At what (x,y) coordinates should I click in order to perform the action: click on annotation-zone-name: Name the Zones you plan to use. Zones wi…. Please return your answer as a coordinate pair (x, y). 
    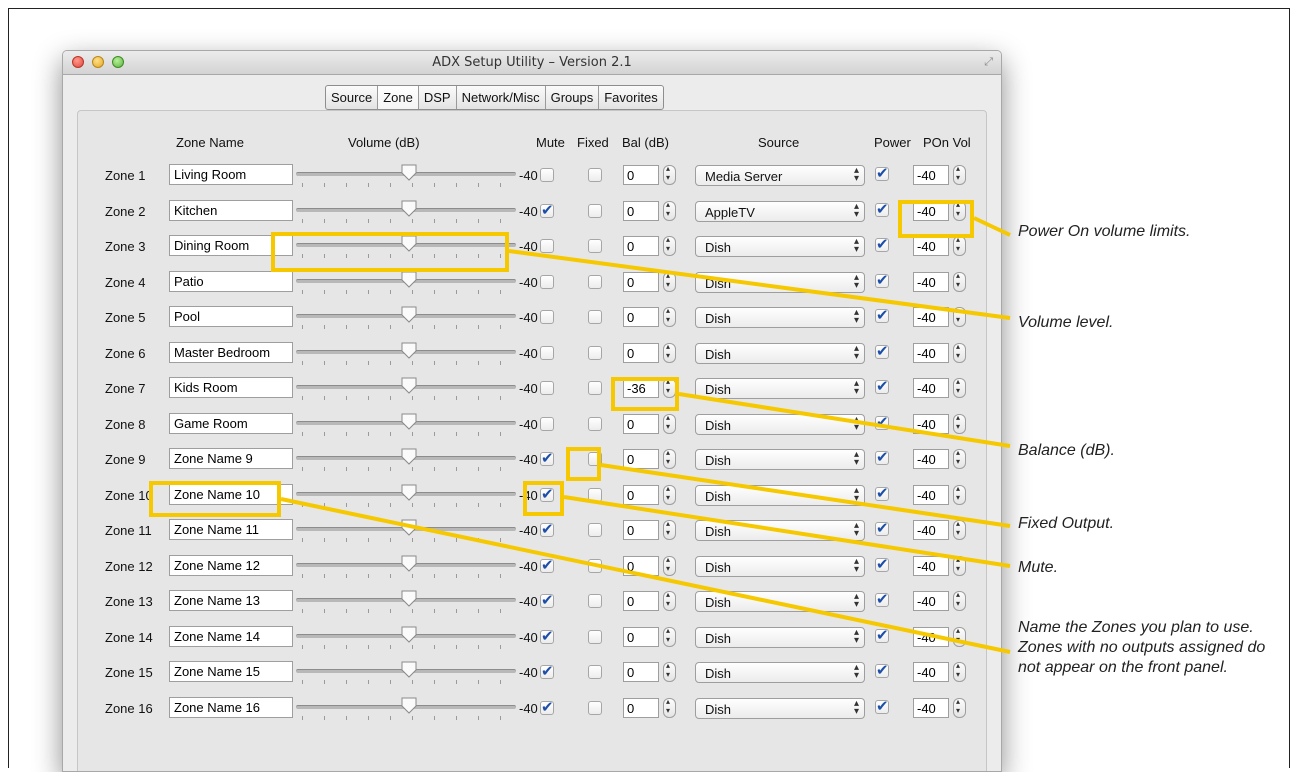
    Looking at the image, I should click on (1142, 647).